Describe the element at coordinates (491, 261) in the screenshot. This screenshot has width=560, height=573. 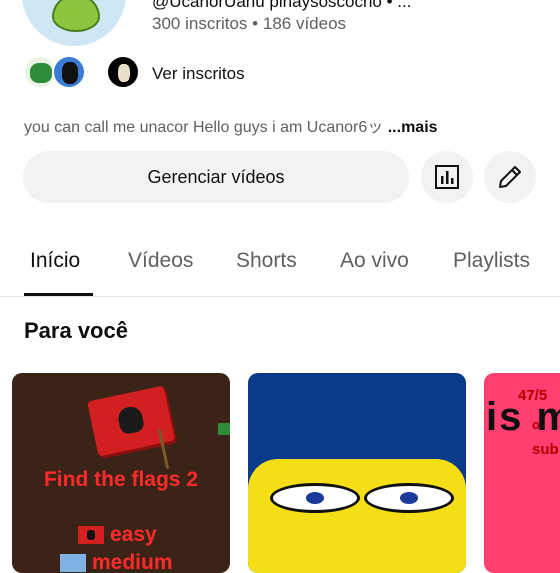
I see `tab-playlists: Playlists` at that location.